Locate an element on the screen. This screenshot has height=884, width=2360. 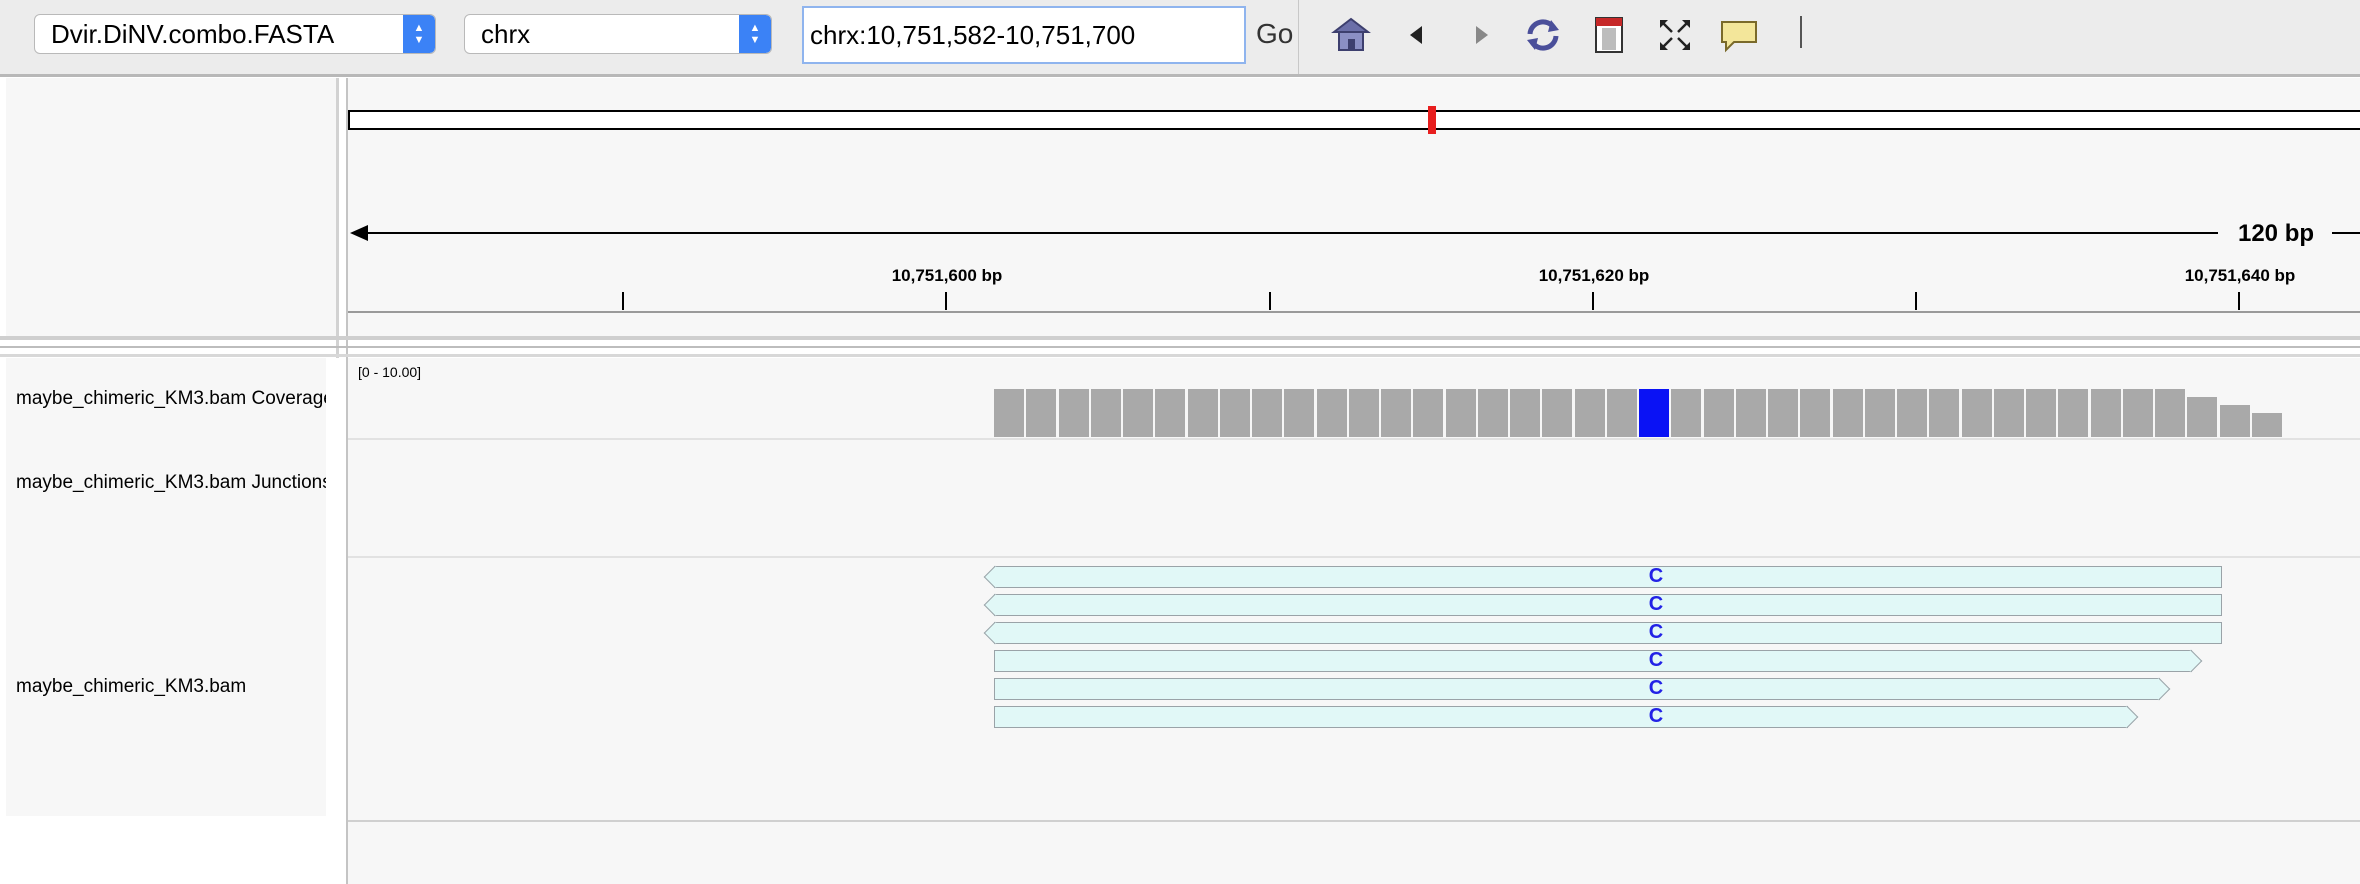
ruler-span-label: 120 bp is located at coordinates (2276, 234).